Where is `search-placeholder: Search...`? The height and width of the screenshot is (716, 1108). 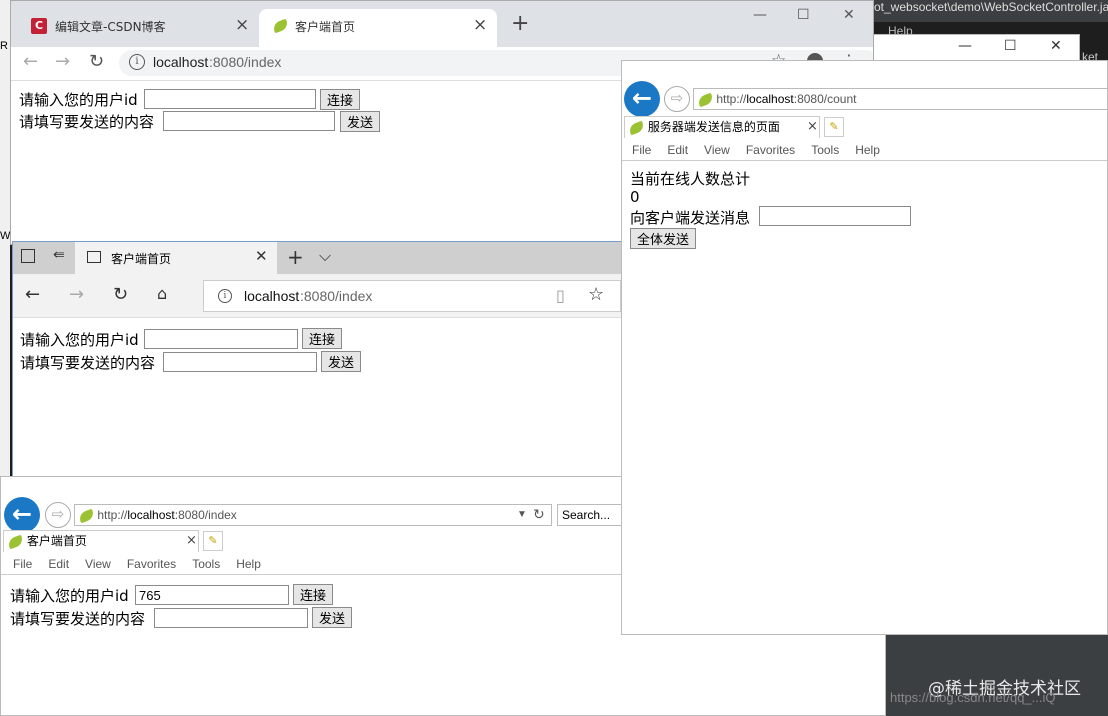
search-placeholder: Search... is located at coordinates (586, 515).